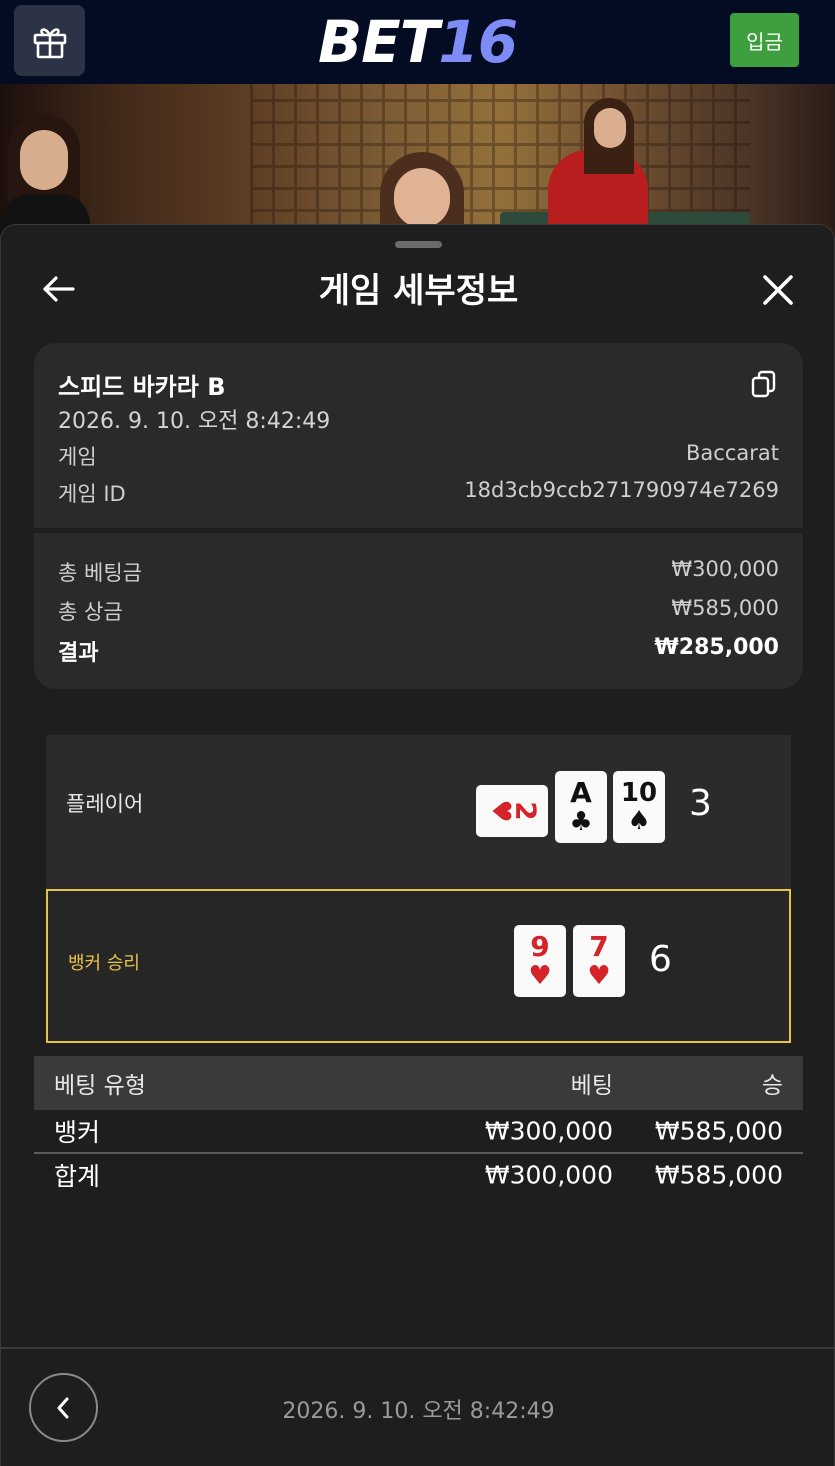 The height and width of the screenshot is (1466, 835). What do you see at coordinates (639, 793) in the screenshot?
I see `player-card-3-rank: 10` at bounding box center [639, 793].